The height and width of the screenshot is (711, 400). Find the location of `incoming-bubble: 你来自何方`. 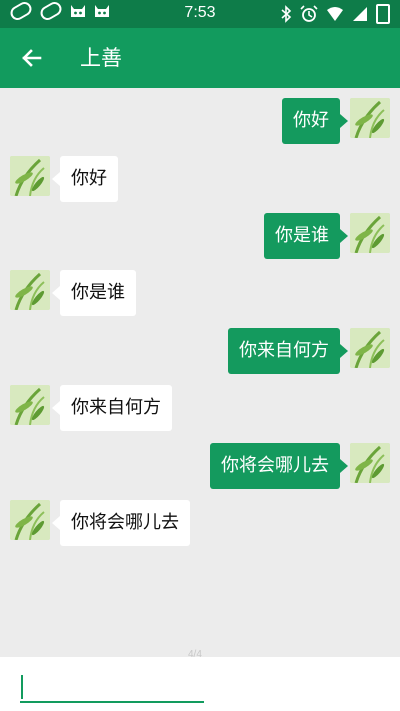

incoming-bubble: 你来自何方 is located at coordinates (112, 408).